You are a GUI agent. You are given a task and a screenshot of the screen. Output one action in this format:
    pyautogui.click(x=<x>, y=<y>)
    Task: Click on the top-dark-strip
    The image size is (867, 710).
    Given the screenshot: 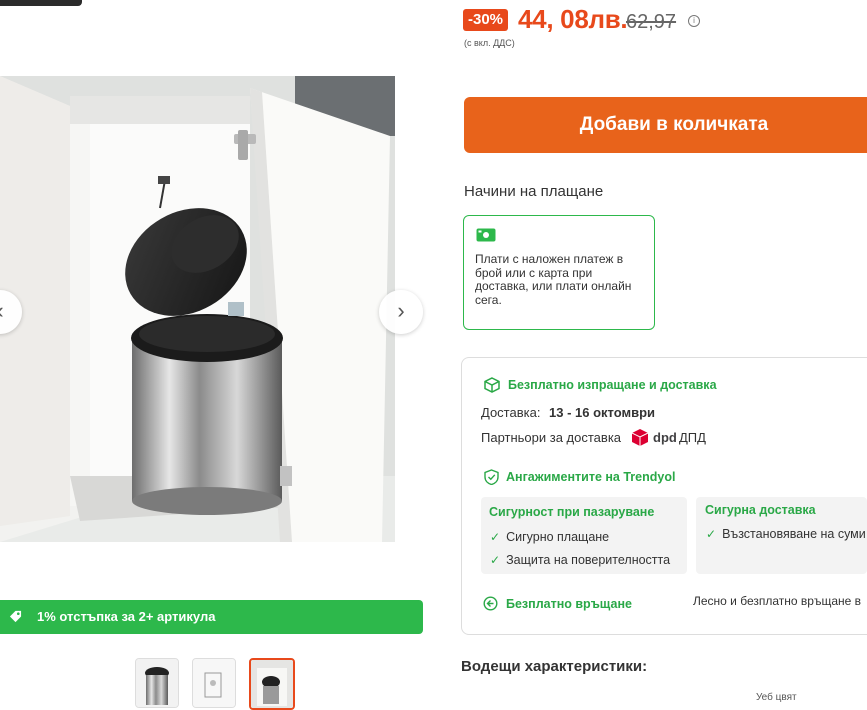 What is the action you would take?
    pyautogui.click(x=41, y=3)
    